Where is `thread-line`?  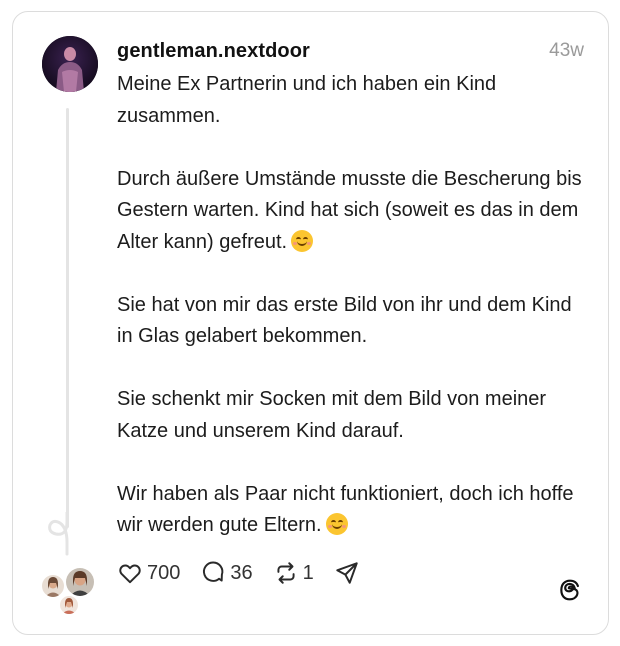 thread-line is located at coordinates (67, 318).